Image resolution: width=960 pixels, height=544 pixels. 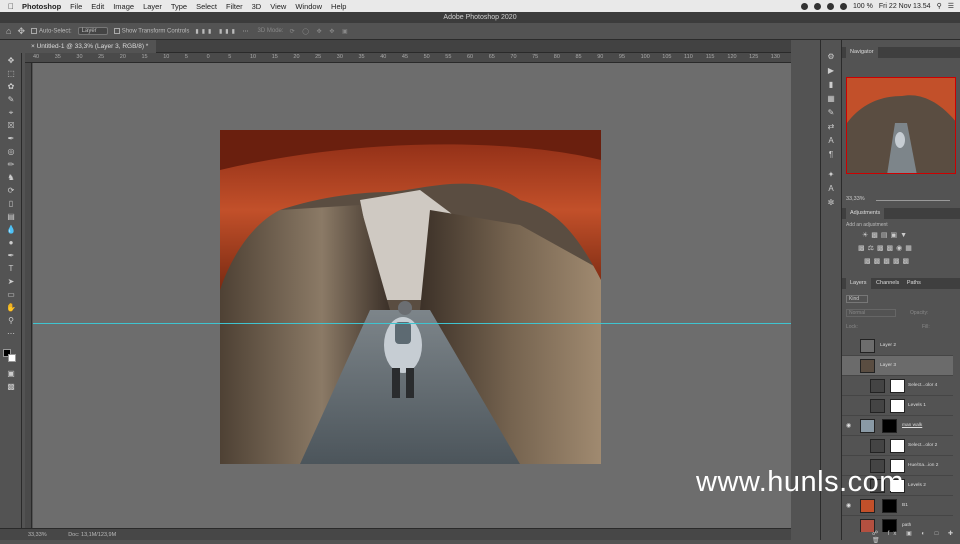 I want to click on hand-tool-icon: ✋, so click(x=11, y=307).